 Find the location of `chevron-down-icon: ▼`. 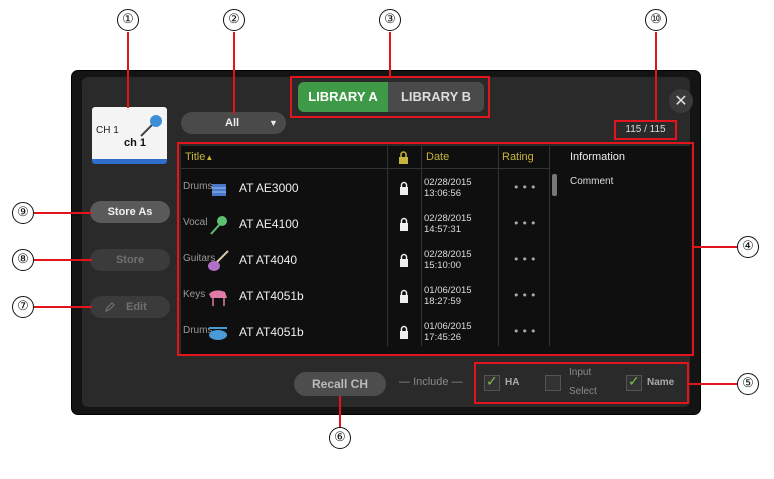

chevron-down-icon: ▼ is located at coordinates (273, 123).